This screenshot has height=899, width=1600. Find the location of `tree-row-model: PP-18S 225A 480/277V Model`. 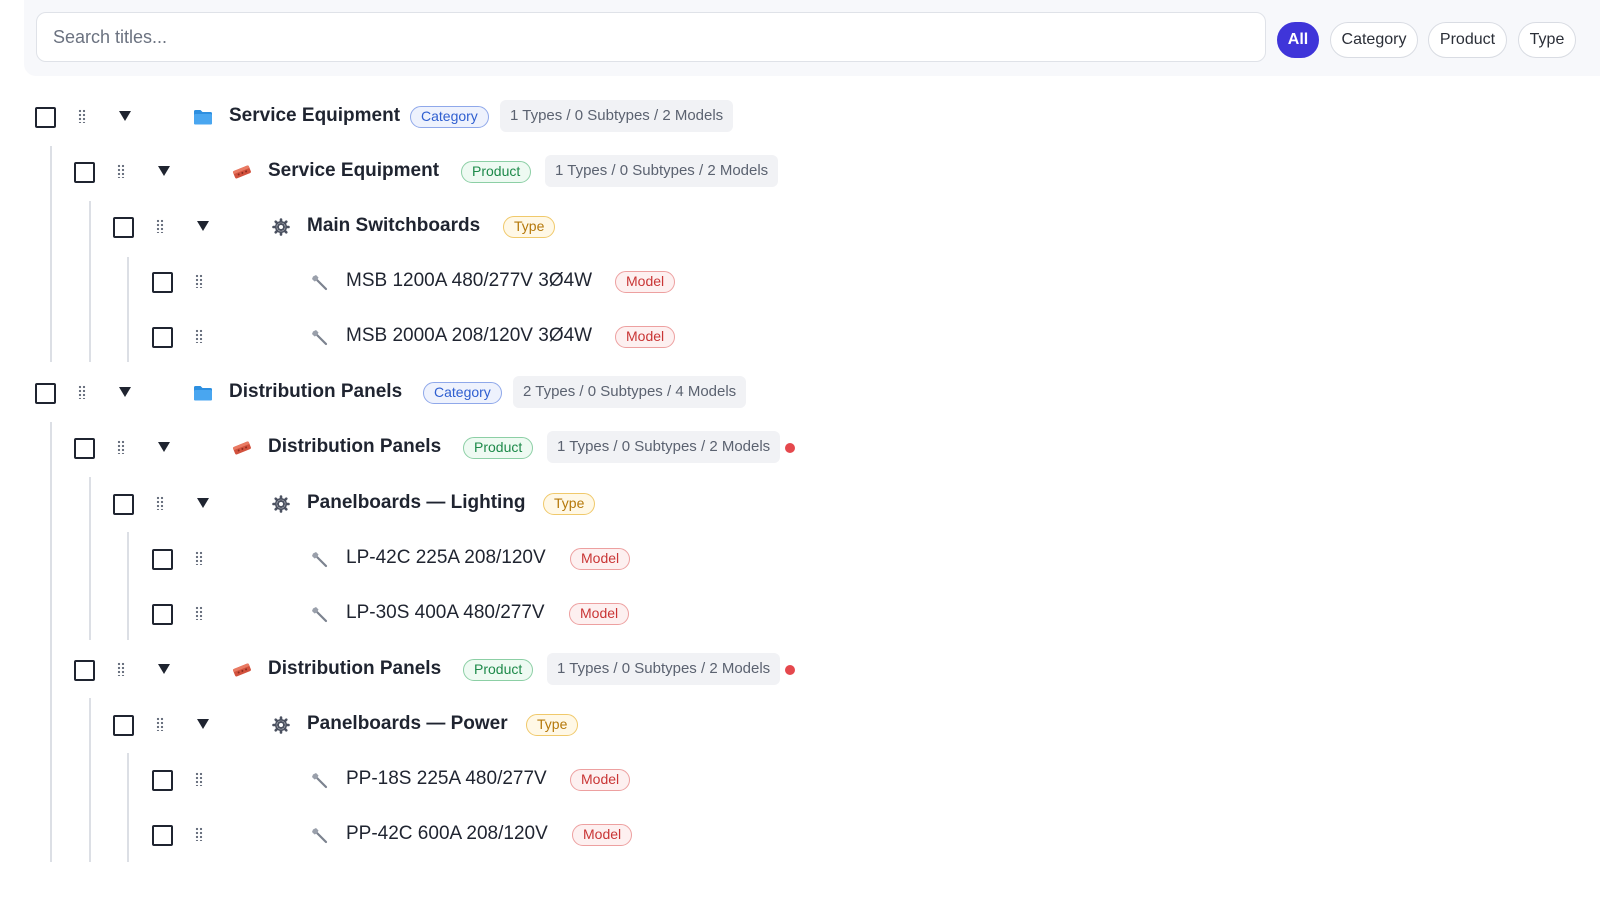

tree-row-model: PP-18S 225A 480/277V Model is located at coordinates (800, 780).